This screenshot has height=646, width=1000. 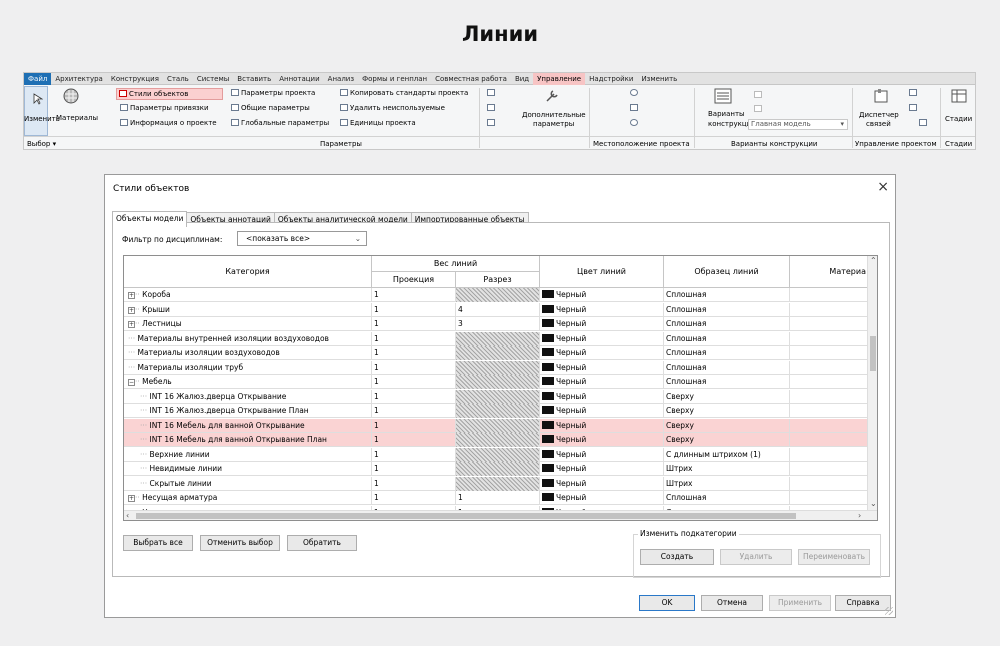 What do you see at coordinates (800, 603) in the screenshot?
I see `apply-button: Применить` at bounding box center [800, 603].